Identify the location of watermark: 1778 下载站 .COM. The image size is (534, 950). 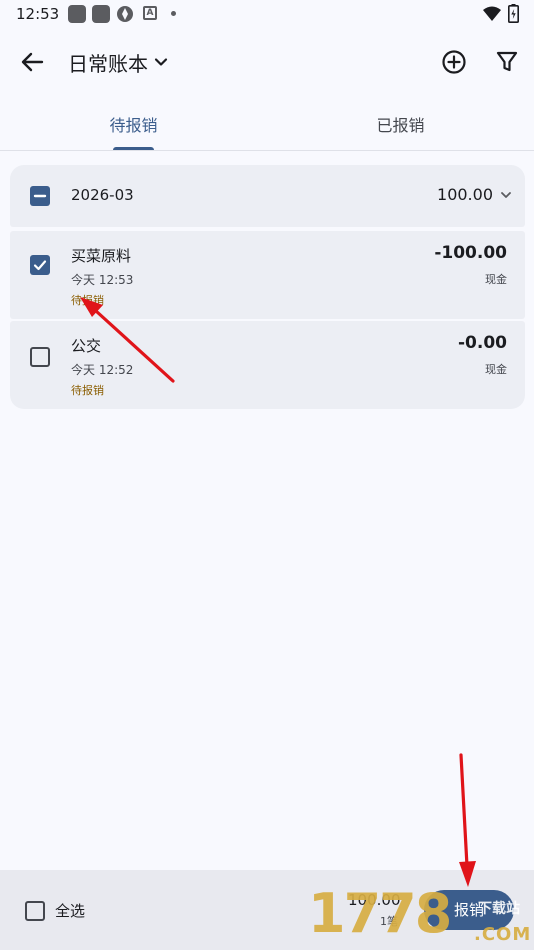
(417, 915).